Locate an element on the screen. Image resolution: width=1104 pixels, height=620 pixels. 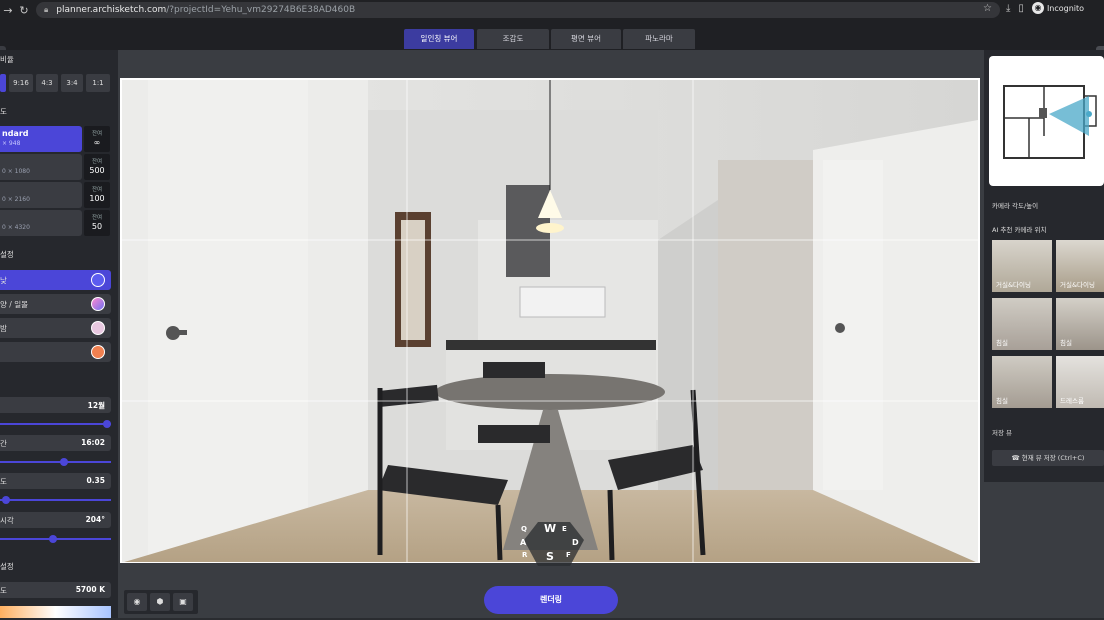
movement-keypad: Q W E A D R S F is located at coordinates (554, 544).